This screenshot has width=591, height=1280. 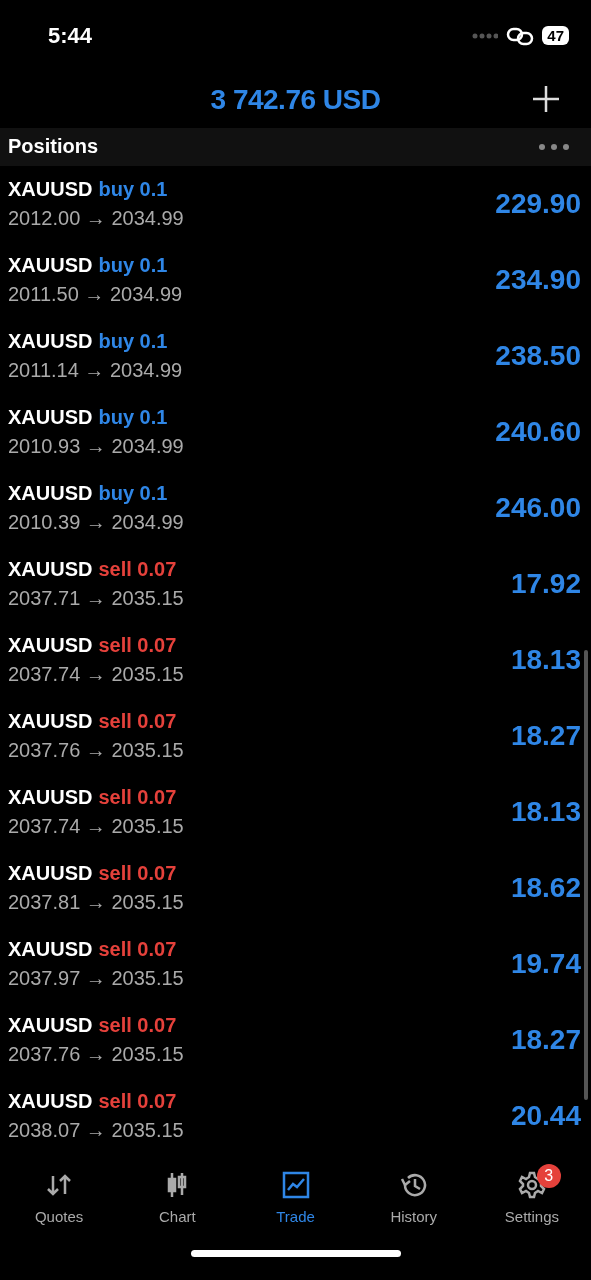 I want to click on position-row: XAUUSD sell 0.07 2037.71 → 2035.15 17.92, so click(x=295, y=583).